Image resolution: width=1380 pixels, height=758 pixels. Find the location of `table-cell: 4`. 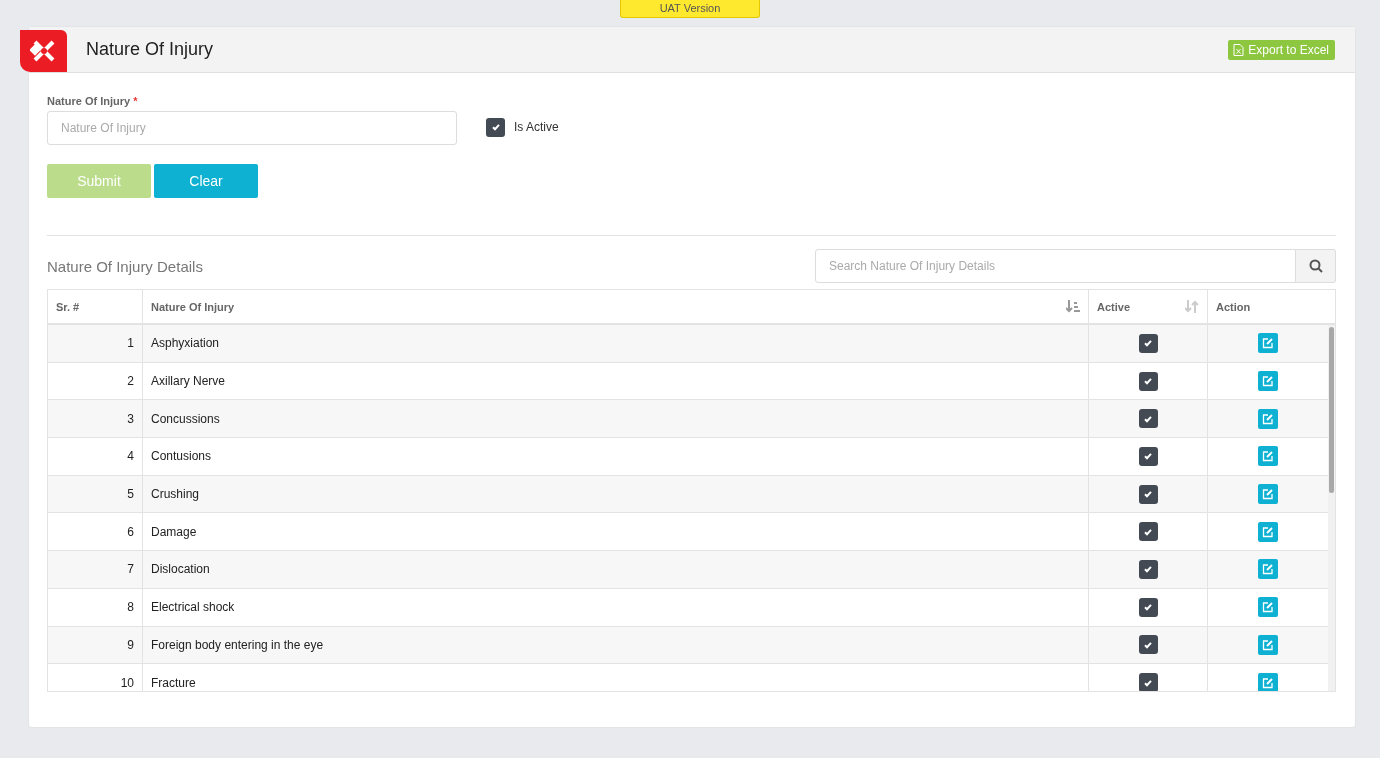

table-cell: 4 is located at coordinates (95, 456).